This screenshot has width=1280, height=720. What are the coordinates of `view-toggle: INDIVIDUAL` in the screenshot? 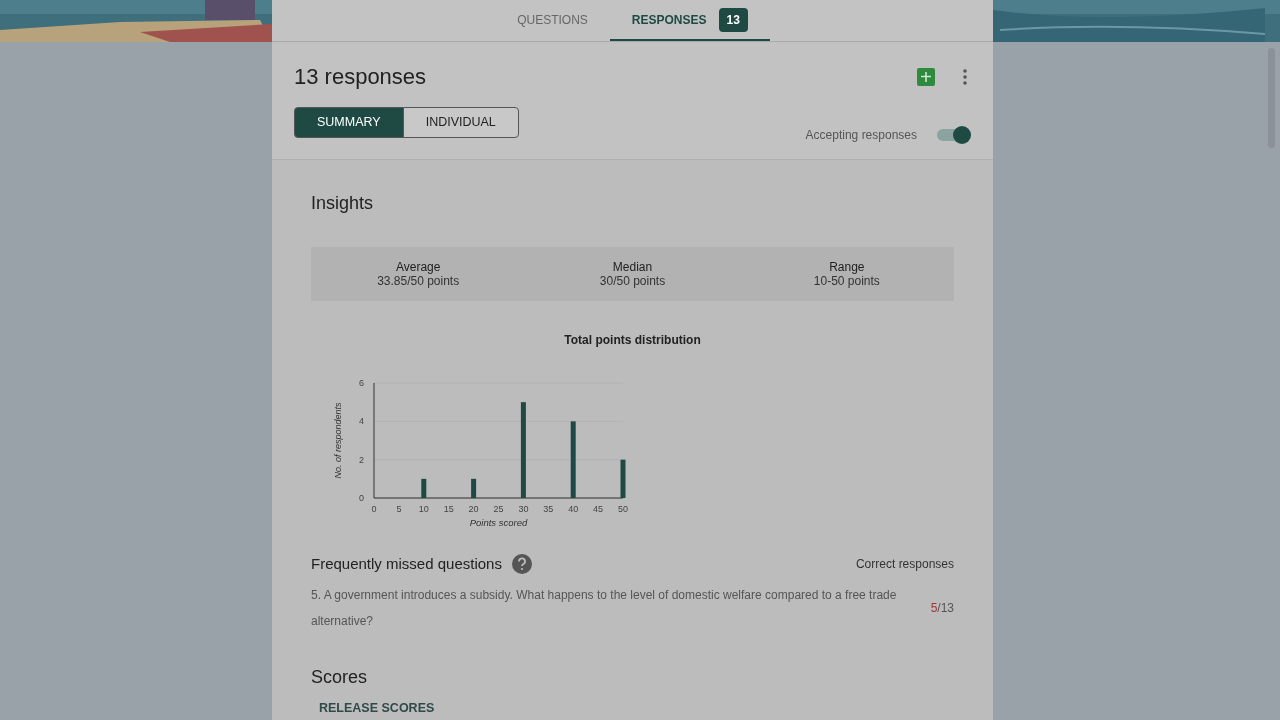 It's located at (460, 122).